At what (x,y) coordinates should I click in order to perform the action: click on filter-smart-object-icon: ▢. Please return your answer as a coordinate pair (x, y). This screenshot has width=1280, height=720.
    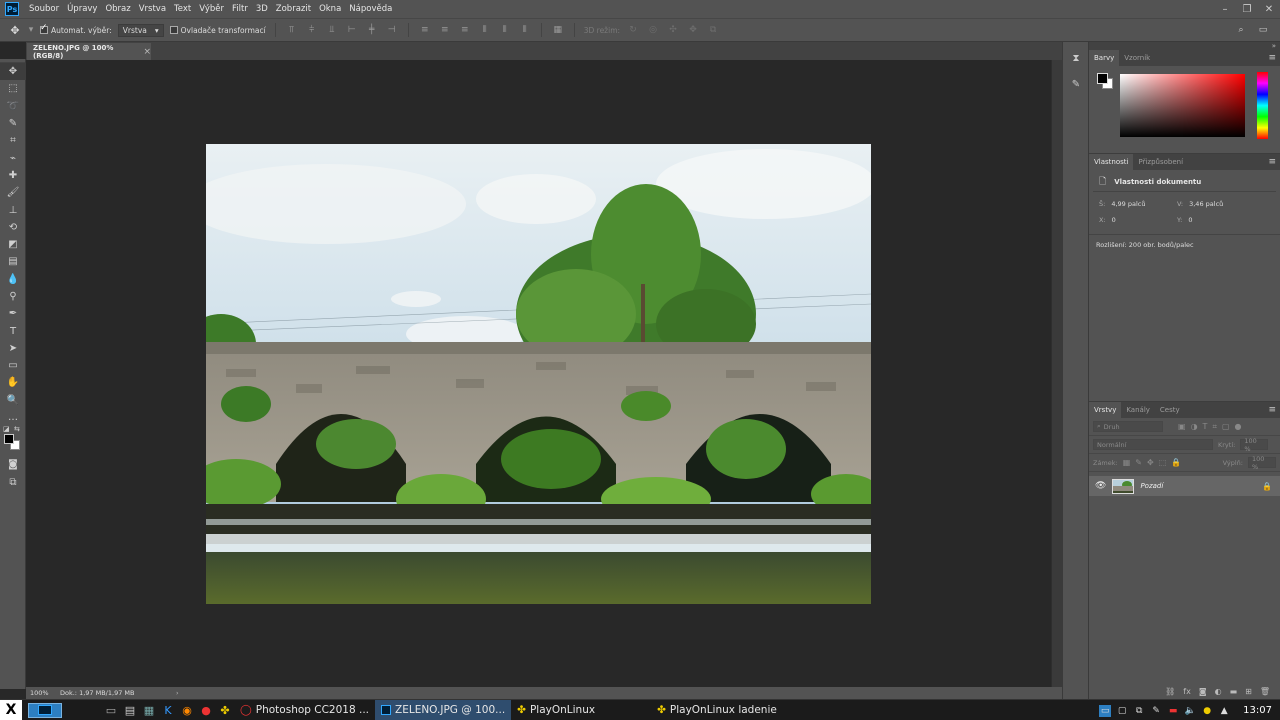
    Looking at the image, I should click on (1226, 426).